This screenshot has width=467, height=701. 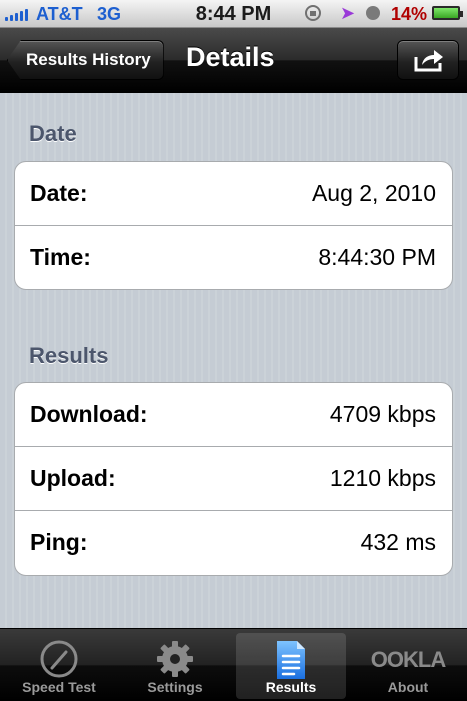 I want to click on ookla-logo: OOKLA, so click(x=408, y=659).